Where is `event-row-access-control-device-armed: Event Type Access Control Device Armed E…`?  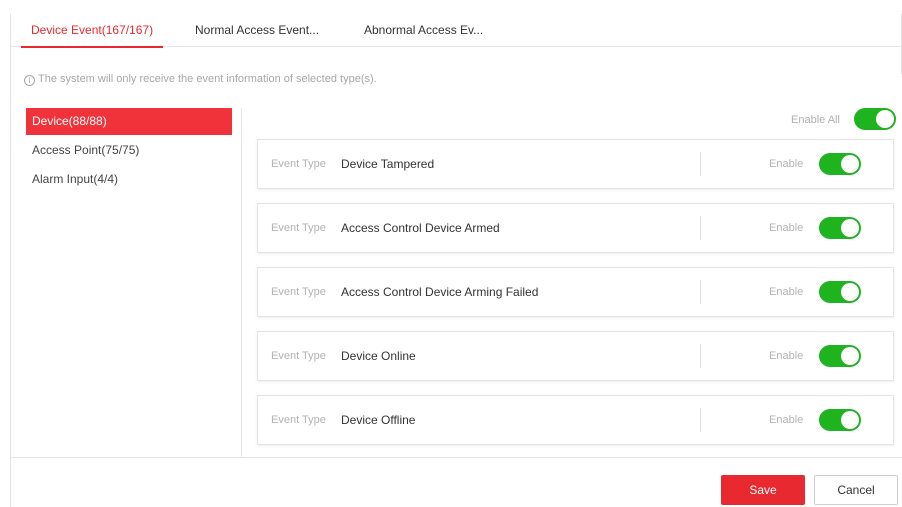
event-row-access-control-device-armed: Event Type Access Control Device Armed E… is located at coordinates (575, 228).